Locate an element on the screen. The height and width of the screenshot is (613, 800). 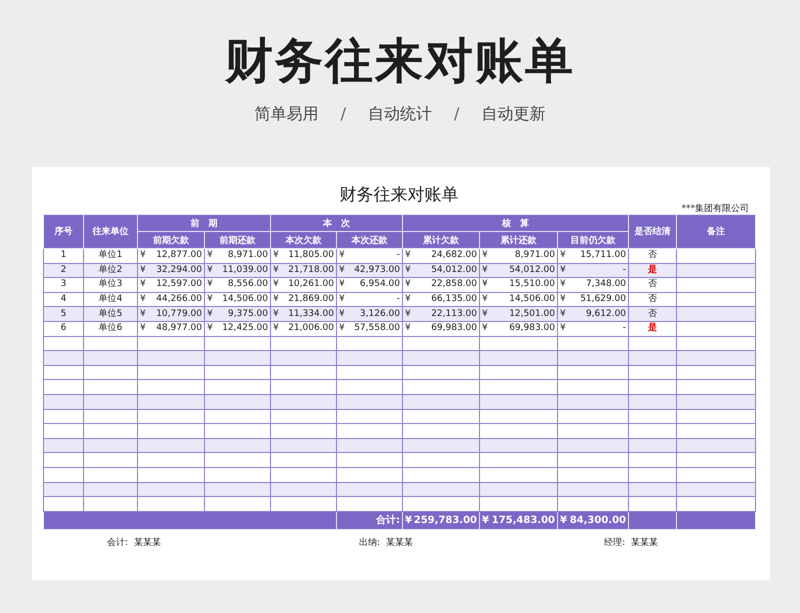
table-cell: 2 is located at coordinates (64, 270).